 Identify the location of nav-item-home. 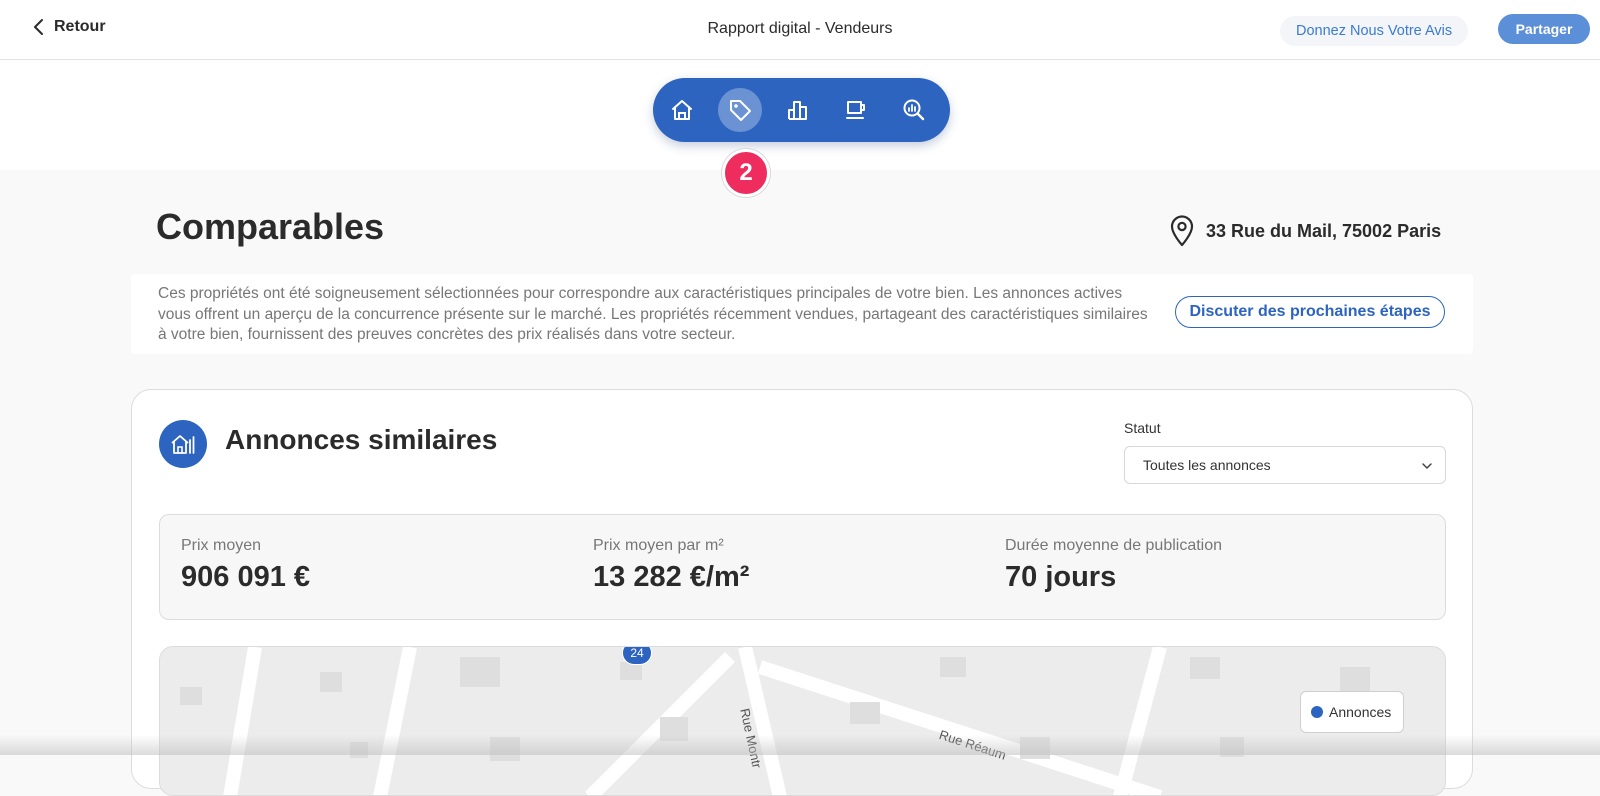
(682, 110).